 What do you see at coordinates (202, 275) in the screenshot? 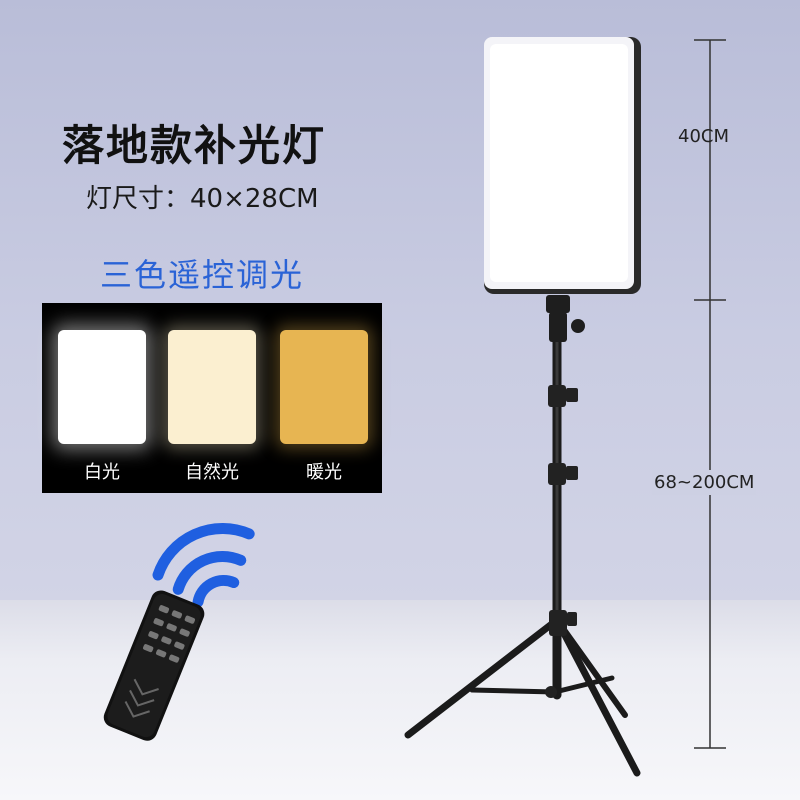
I see `feature-subtitle: 三色遥控调光` at bounding box center [202, 275].